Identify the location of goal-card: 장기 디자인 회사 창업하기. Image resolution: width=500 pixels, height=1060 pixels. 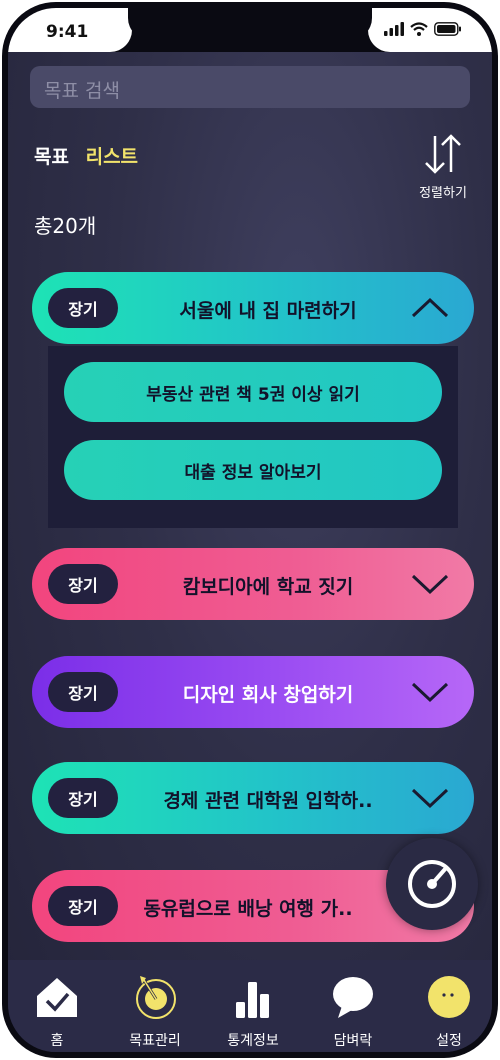
(253, 692).